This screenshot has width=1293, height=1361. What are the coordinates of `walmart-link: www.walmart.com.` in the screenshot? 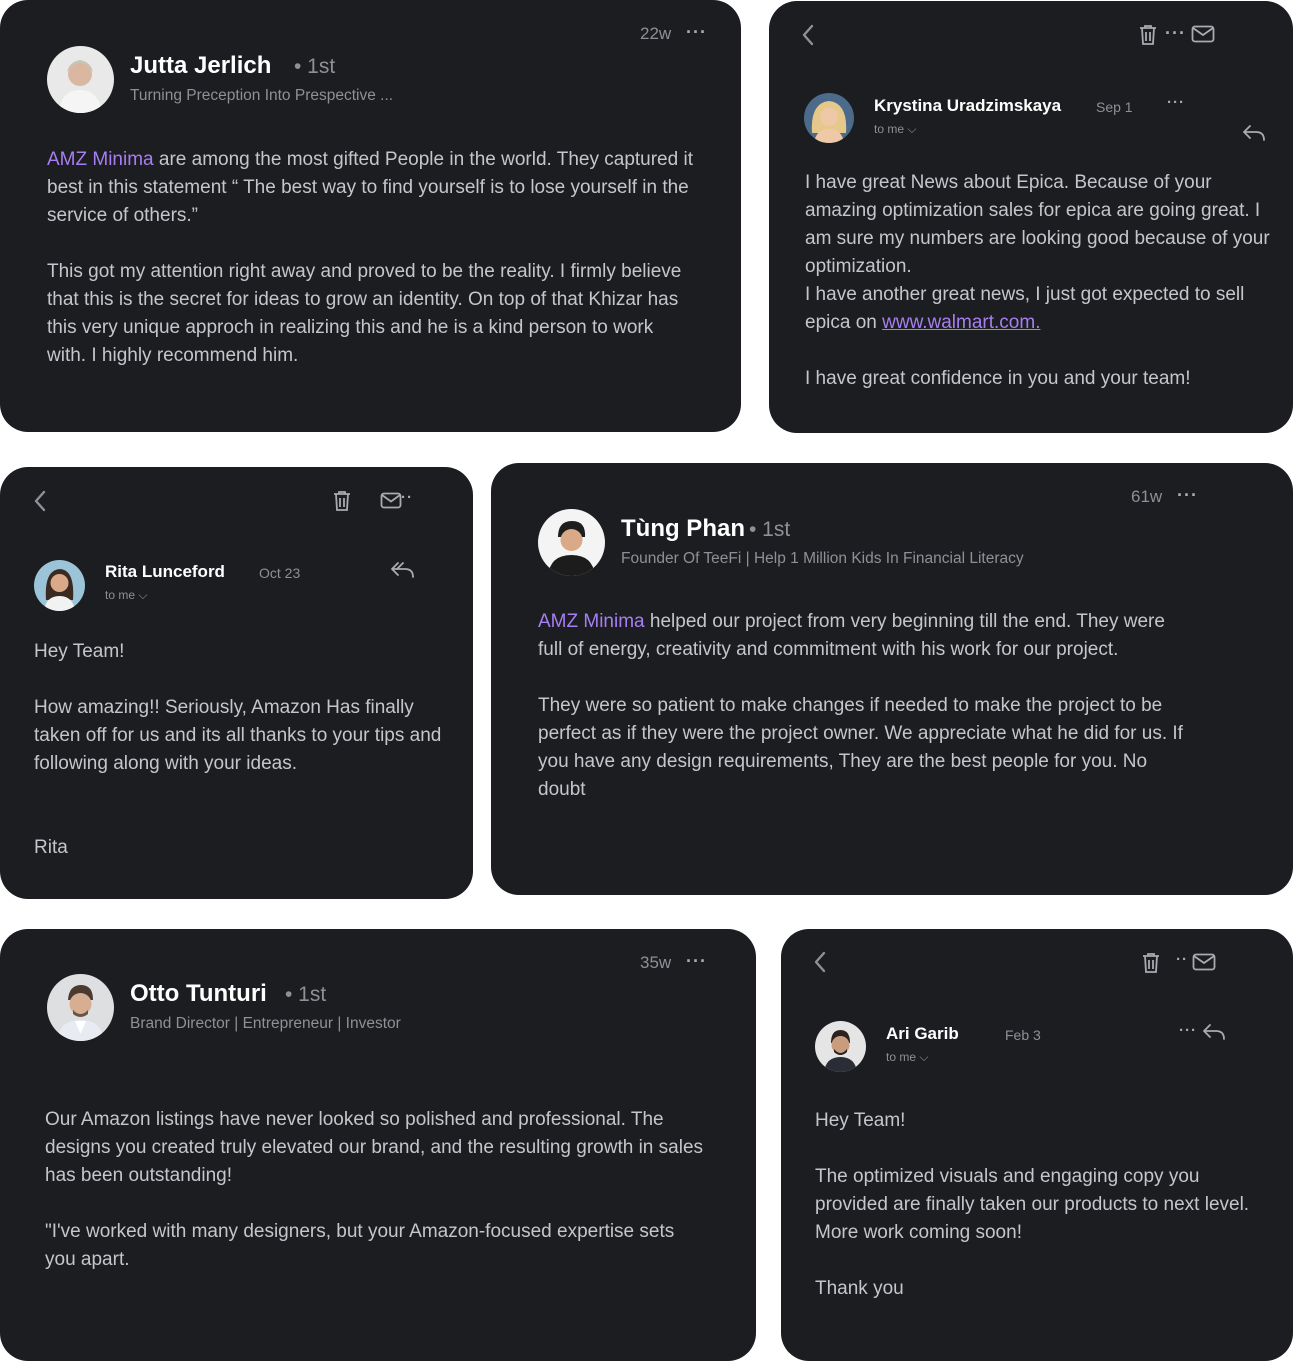 It's located at (961, 322).